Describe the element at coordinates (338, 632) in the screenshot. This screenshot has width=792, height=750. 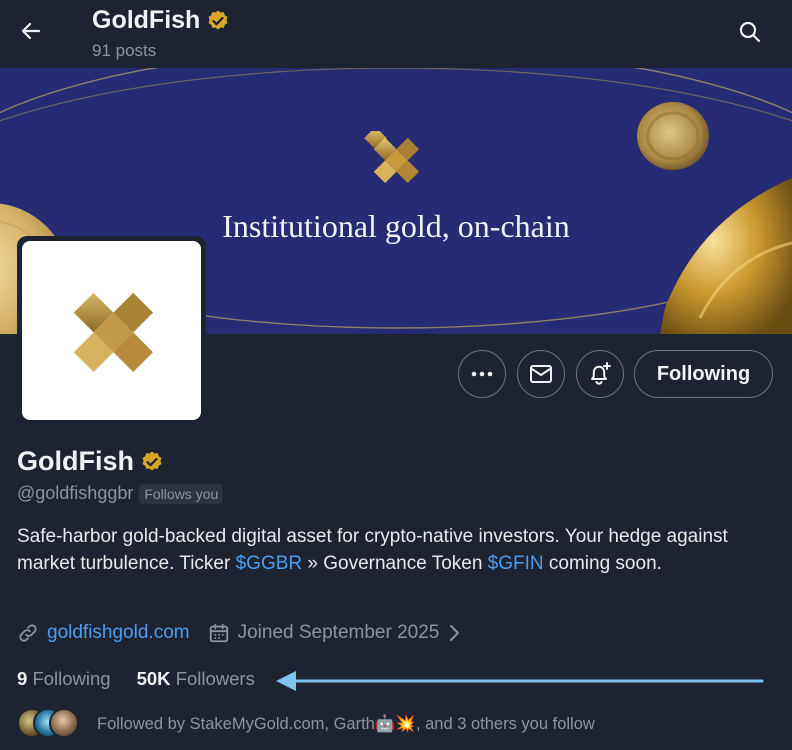
I see `joined-date: Joined September 2025` at that location.